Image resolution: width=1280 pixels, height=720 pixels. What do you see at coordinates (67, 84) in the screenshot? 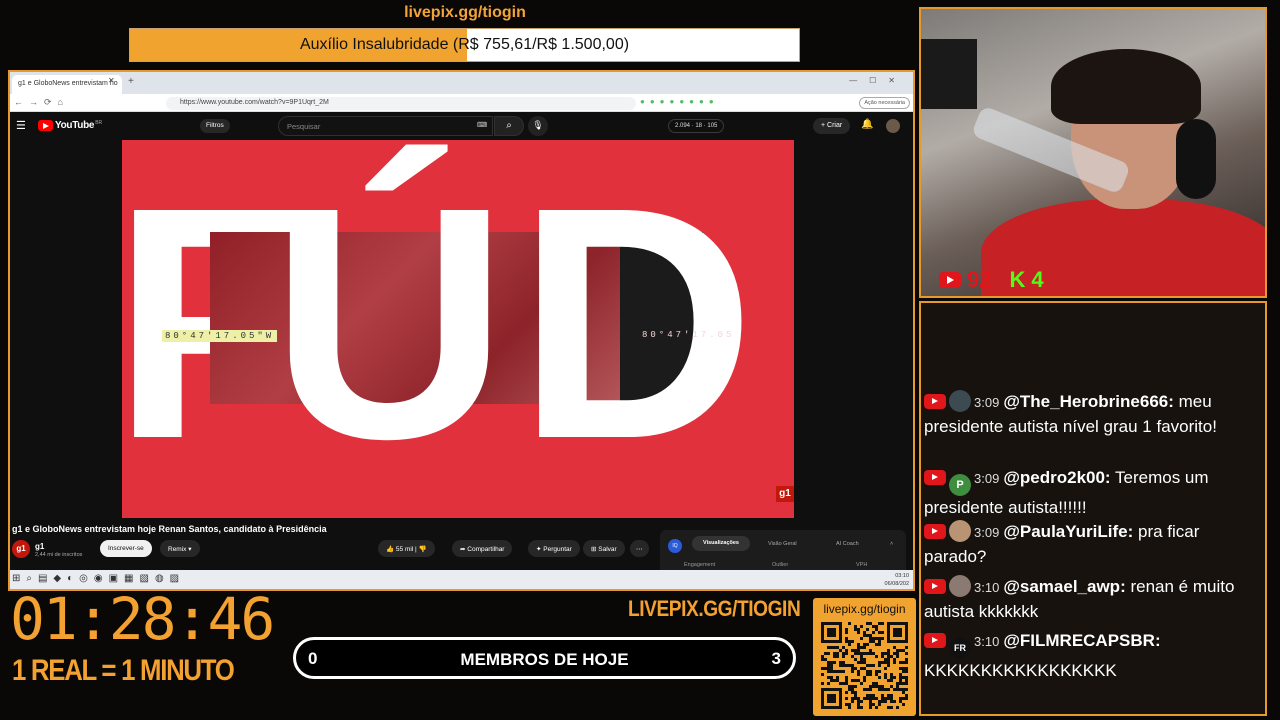
I see `browser-tab: g1 e GloboNews entrevistam ho` at bounding box center [67, 84].